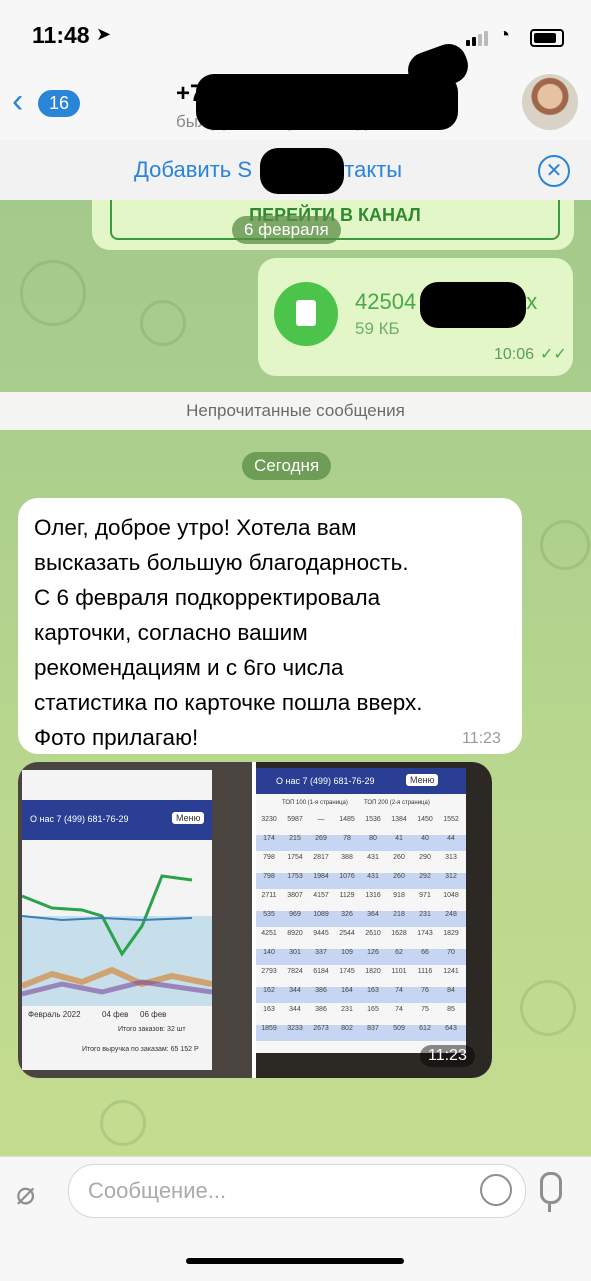  What do you see at coordinates (397, 803) in the screenshot?
I see `photo-column-label: ТОП 200 (2-я страница)` at bounding box center [397, 803].